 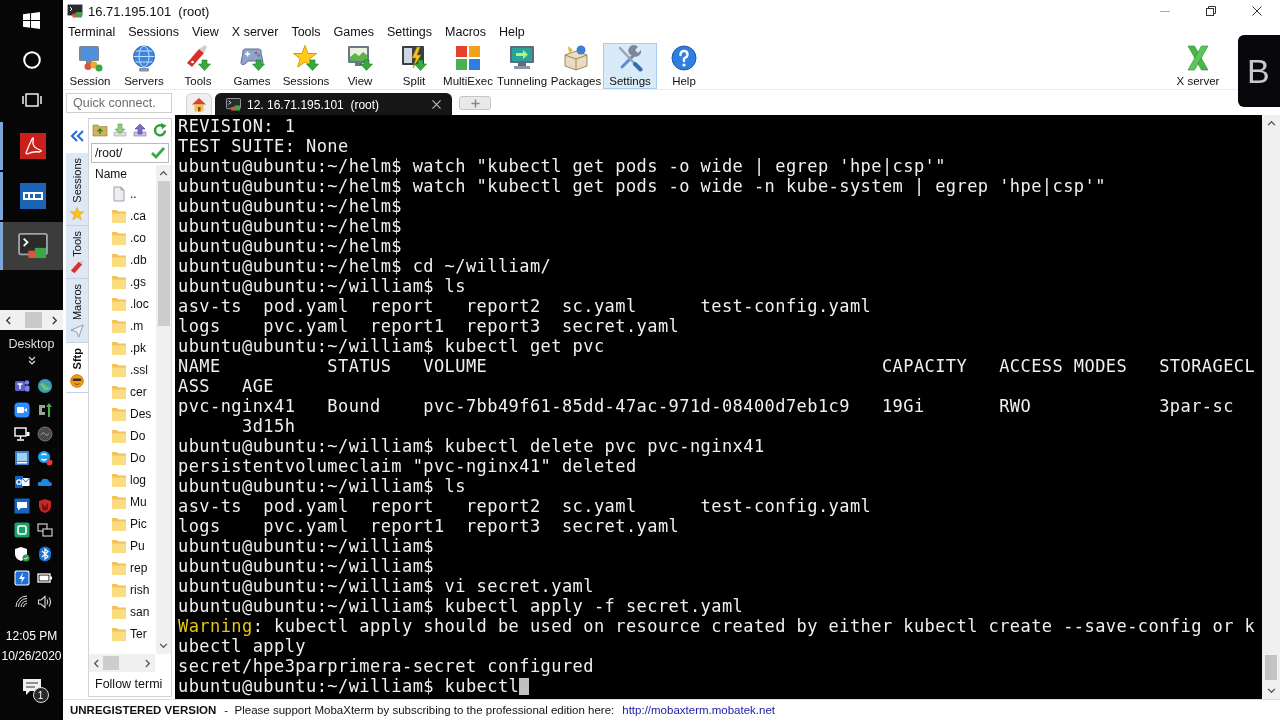 I want to click on file-item: Ter, so click(x=122, y=634).